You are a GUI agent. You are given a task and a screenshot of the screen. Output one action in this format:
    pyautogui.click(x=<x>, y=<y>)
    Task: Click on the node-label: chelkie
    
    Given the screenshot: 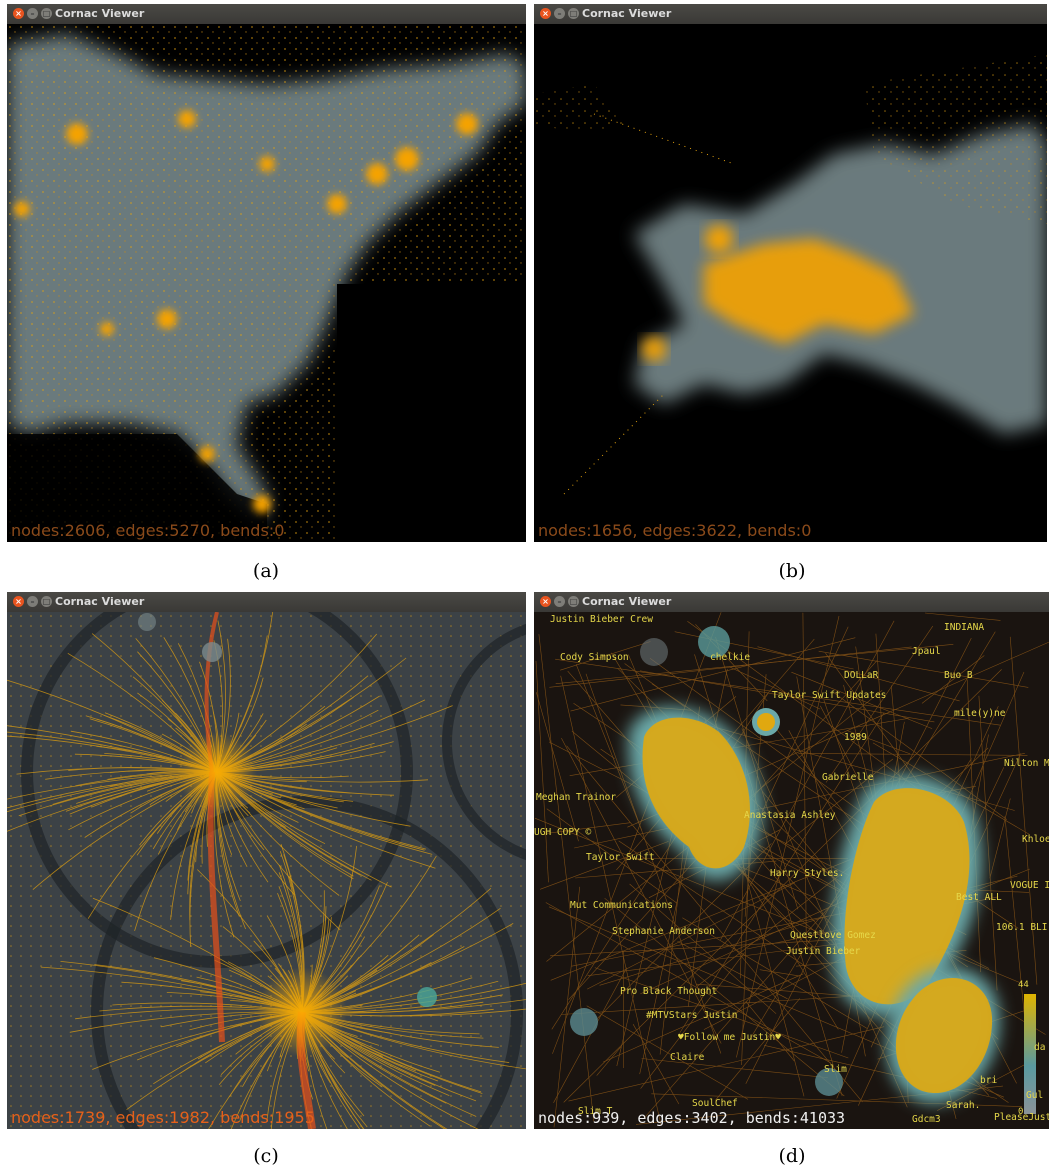 What is the action you would take?
    pyautogui.click(x=730, y=657)
    